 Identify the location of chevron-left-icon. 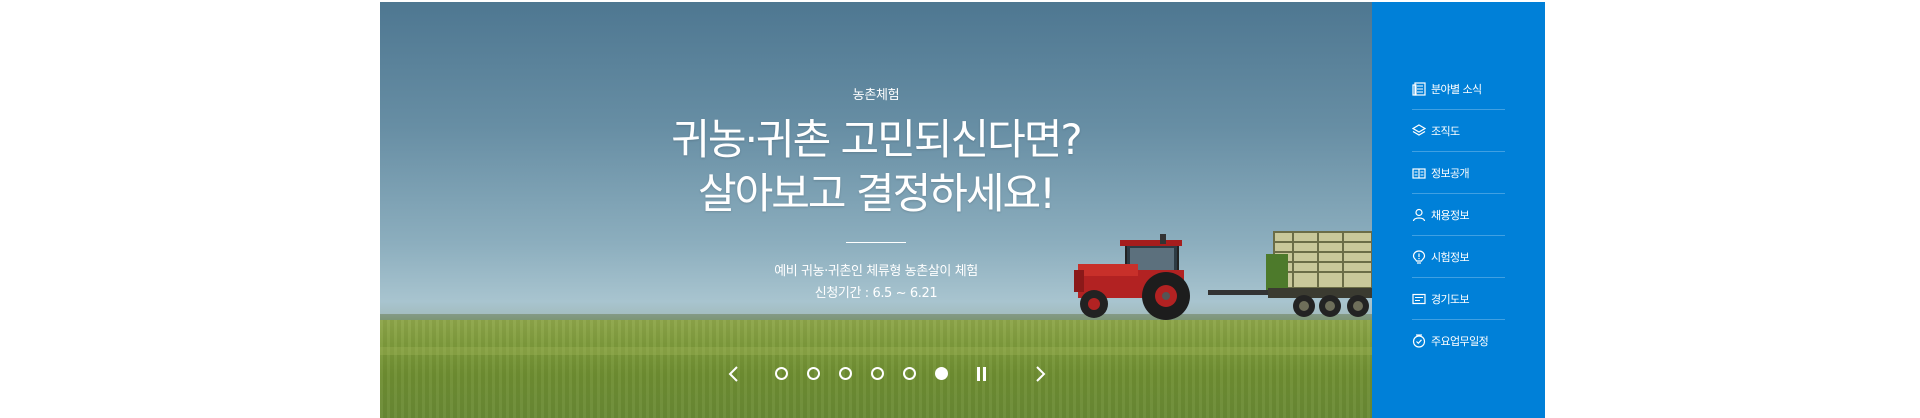
(733, 374).